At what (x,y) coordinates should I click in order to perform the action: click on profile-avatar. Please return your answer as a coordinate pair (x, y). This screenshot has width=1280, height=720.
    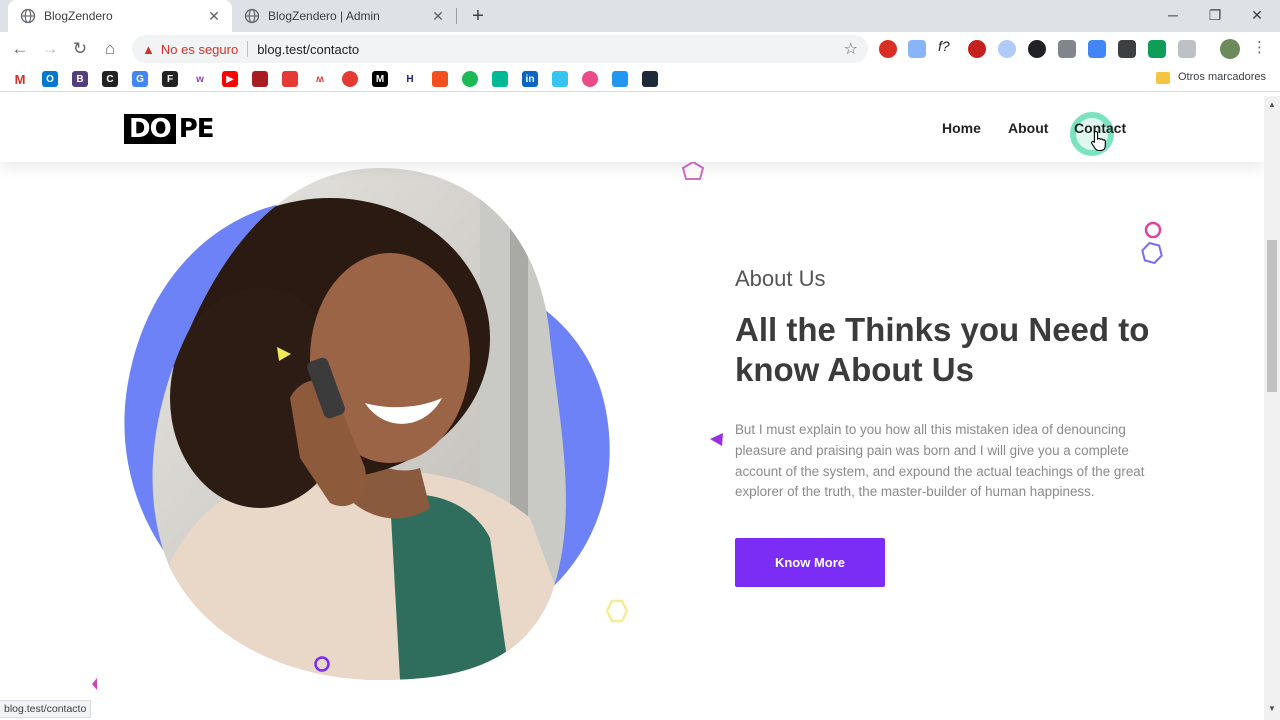
    Looking at the image, I should click on (1230, 49).